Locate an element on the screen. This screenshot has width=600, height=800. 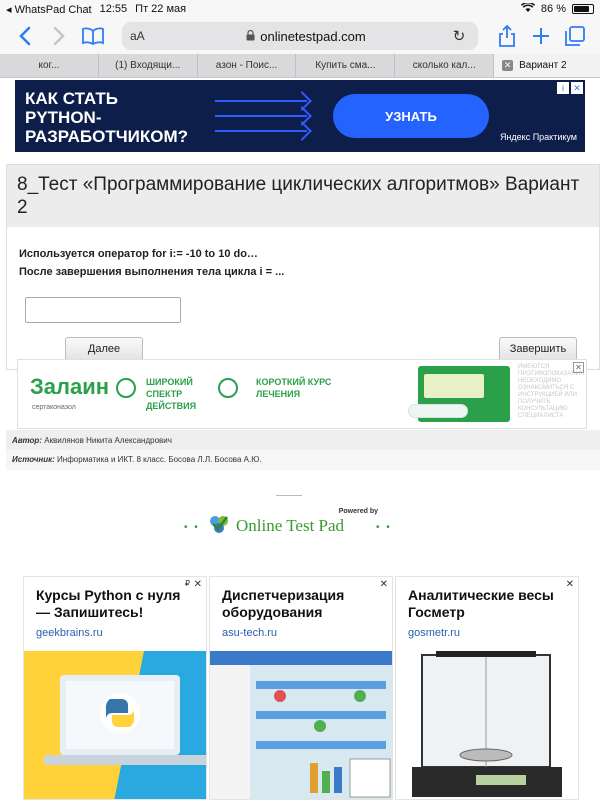
online-test-pad-logo: • • Powered by Online Test Pad • • is located at coordinates (300, 523).